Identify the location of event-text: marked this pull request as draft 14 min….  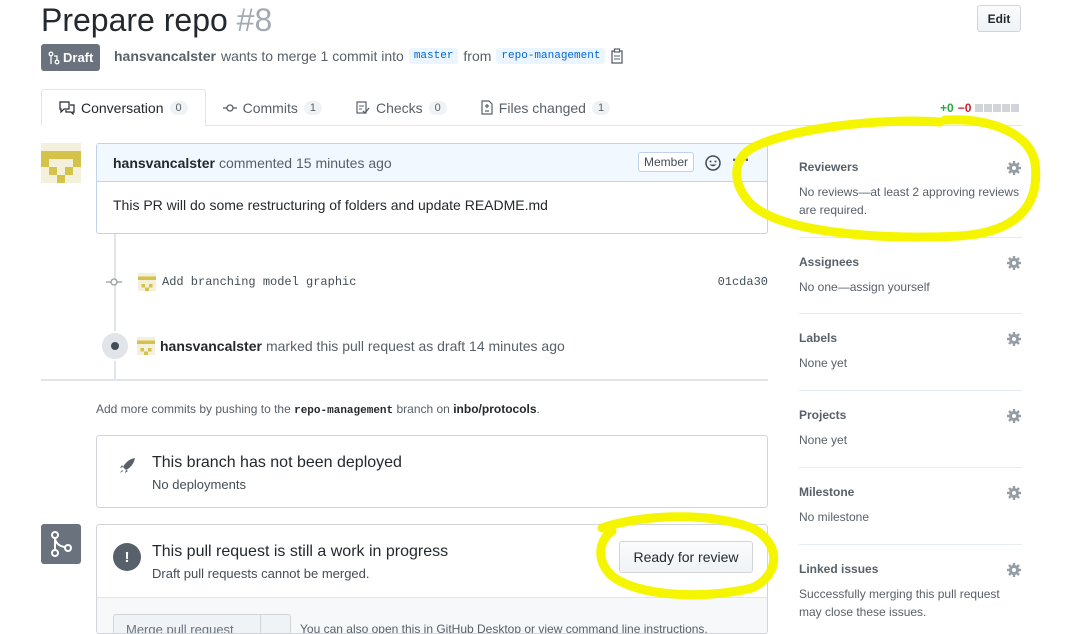
(415, 346).